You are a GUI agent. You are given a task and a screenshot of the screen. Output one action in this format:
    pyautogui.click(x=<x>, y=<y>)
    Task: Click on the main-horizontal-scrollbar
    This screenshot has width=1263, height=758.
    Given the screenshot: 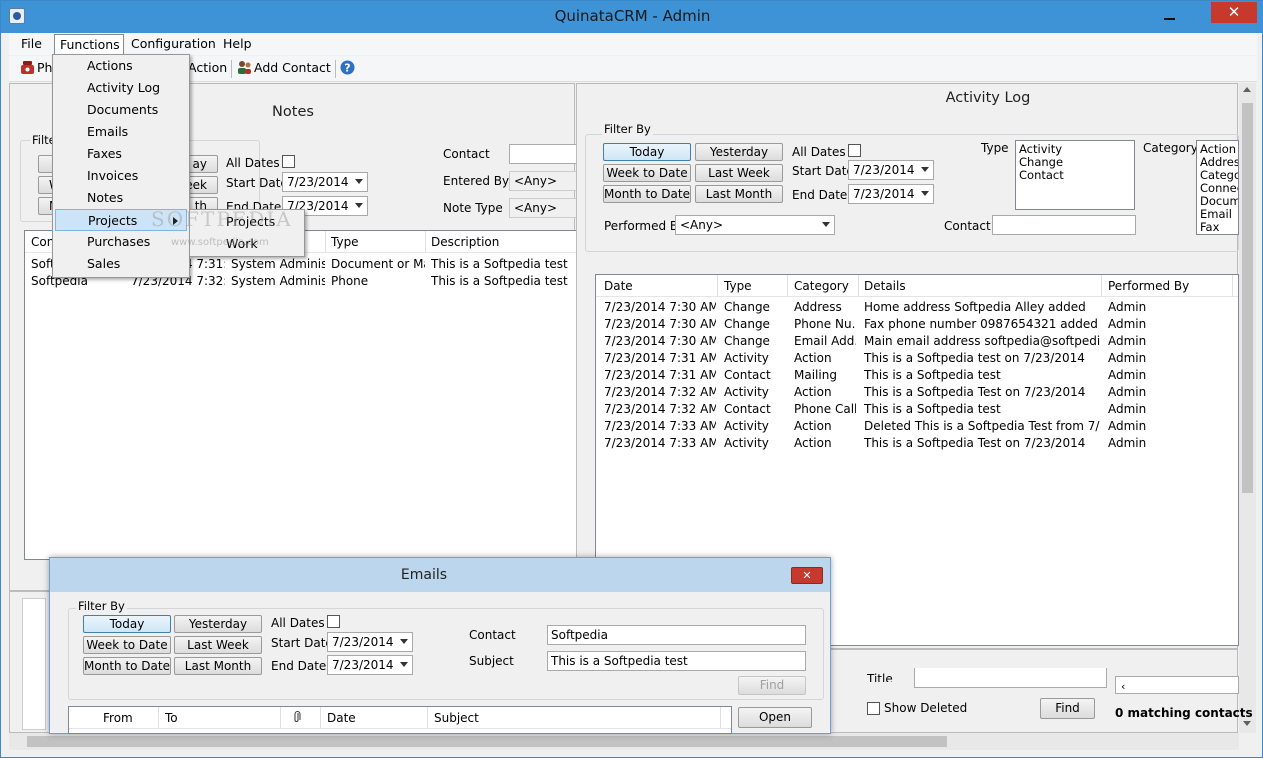 What is the action you would take?
    pyautogui.click(x=624, y=741)
    